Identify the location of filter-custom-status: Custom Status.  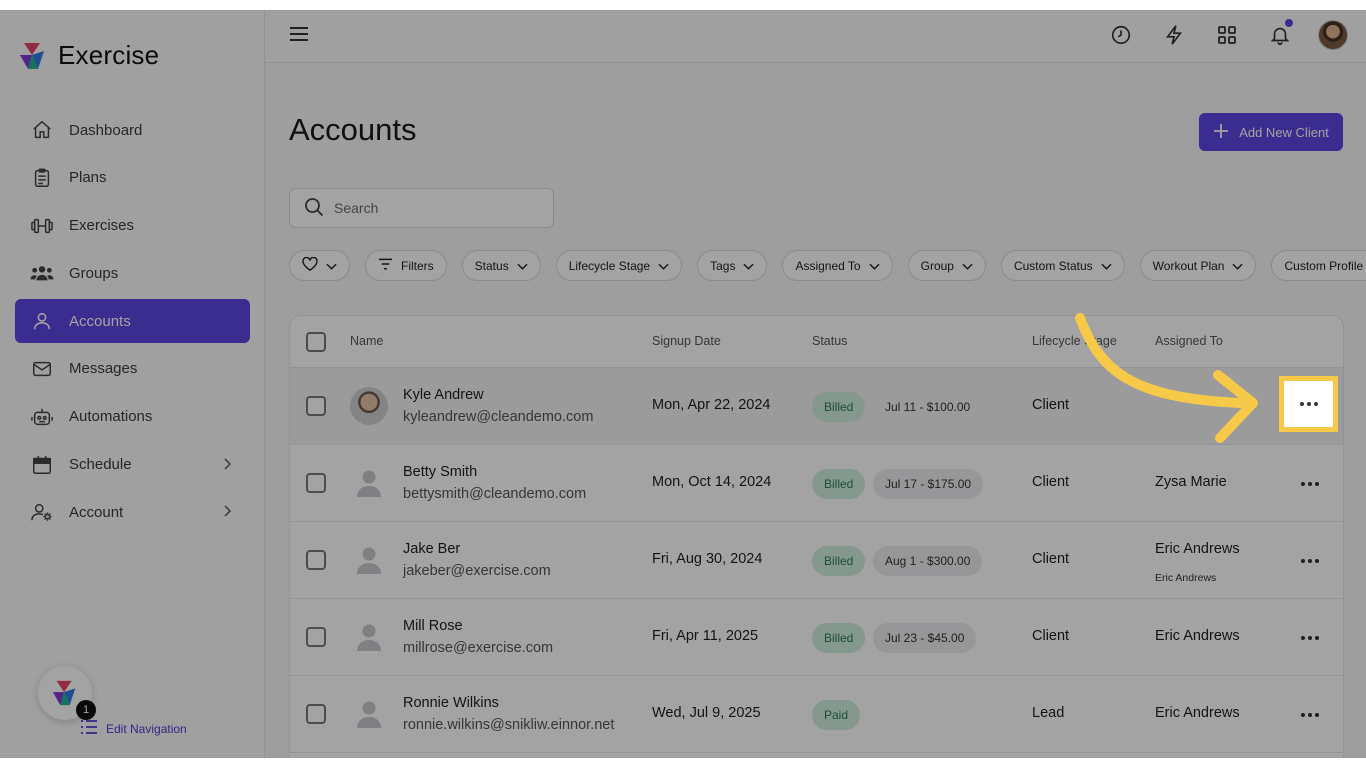
(1062, 265).